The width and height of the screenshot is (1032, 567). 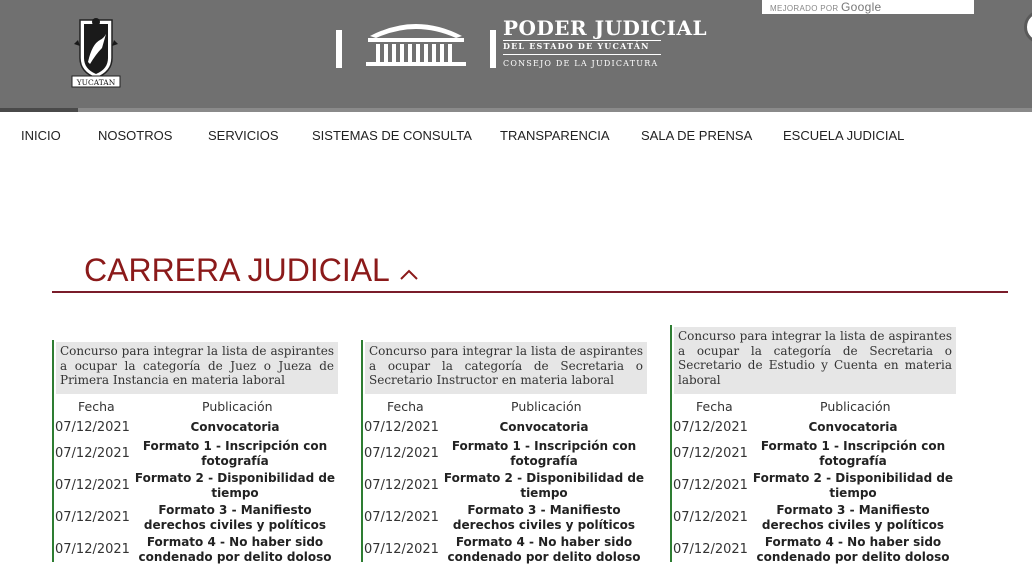 I want to click on search-box: MEJORADO POR Google, so click(x=868, y=7).